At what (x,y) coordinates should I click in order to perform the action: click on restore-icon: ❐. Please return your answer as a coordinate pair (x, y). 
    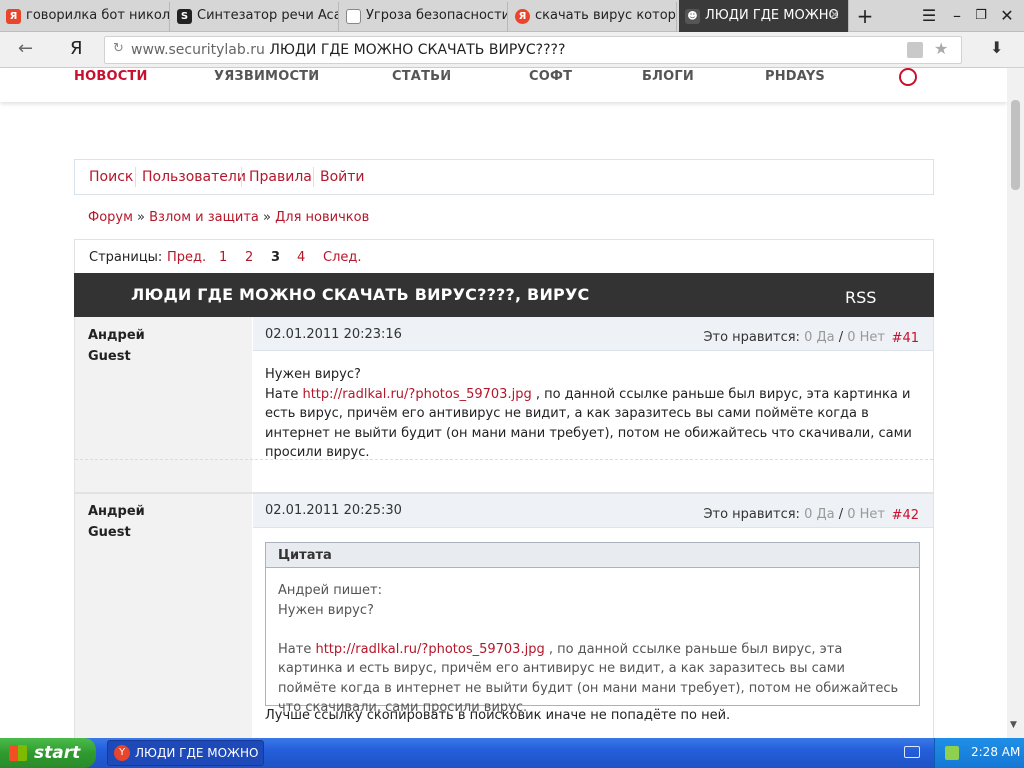
    Looking at the image, I should click on (981, 16).